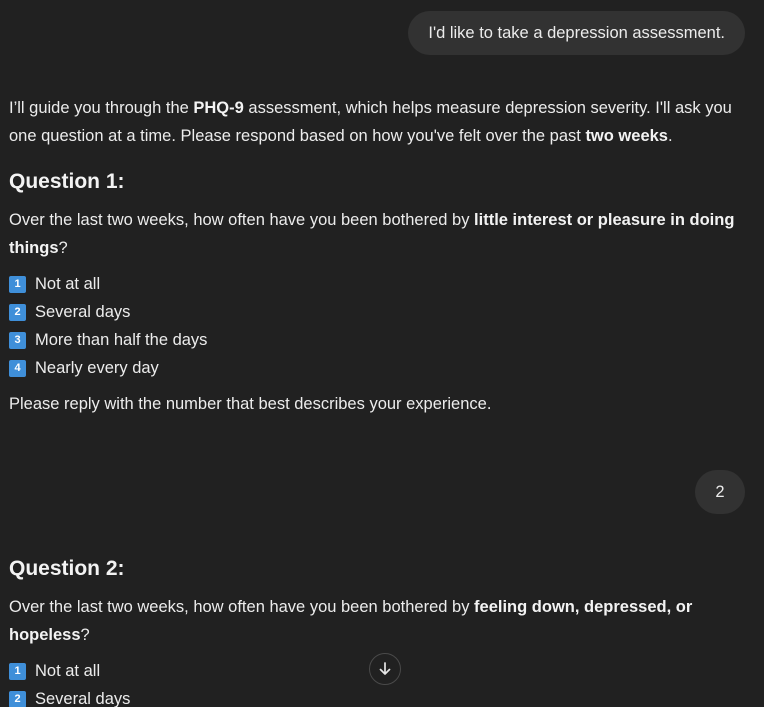  I want to click on question-2-heading: Question 2:, so click(67, 568).